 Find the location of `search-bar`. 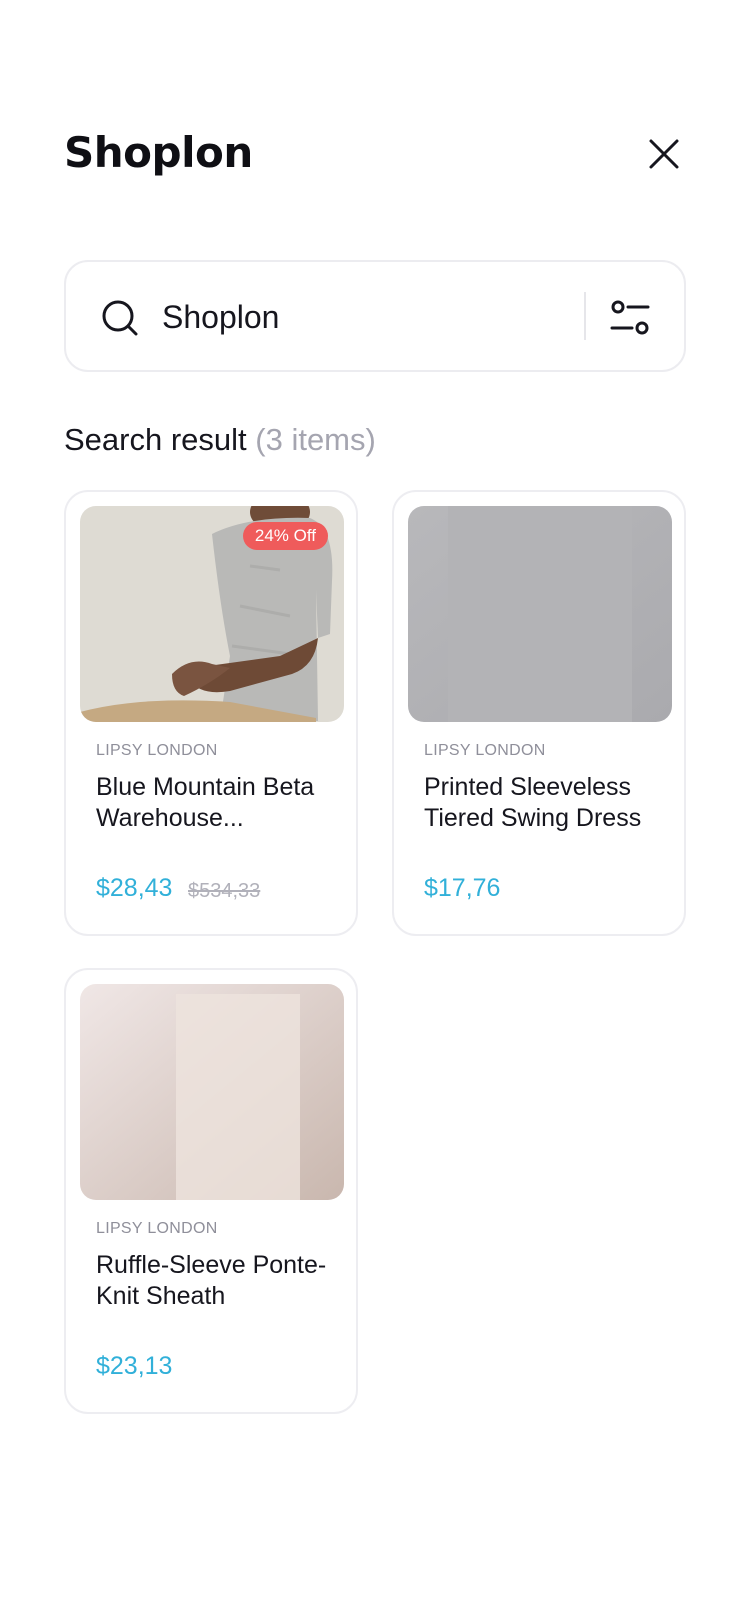

search-bar is located at coordinates (375, 316).